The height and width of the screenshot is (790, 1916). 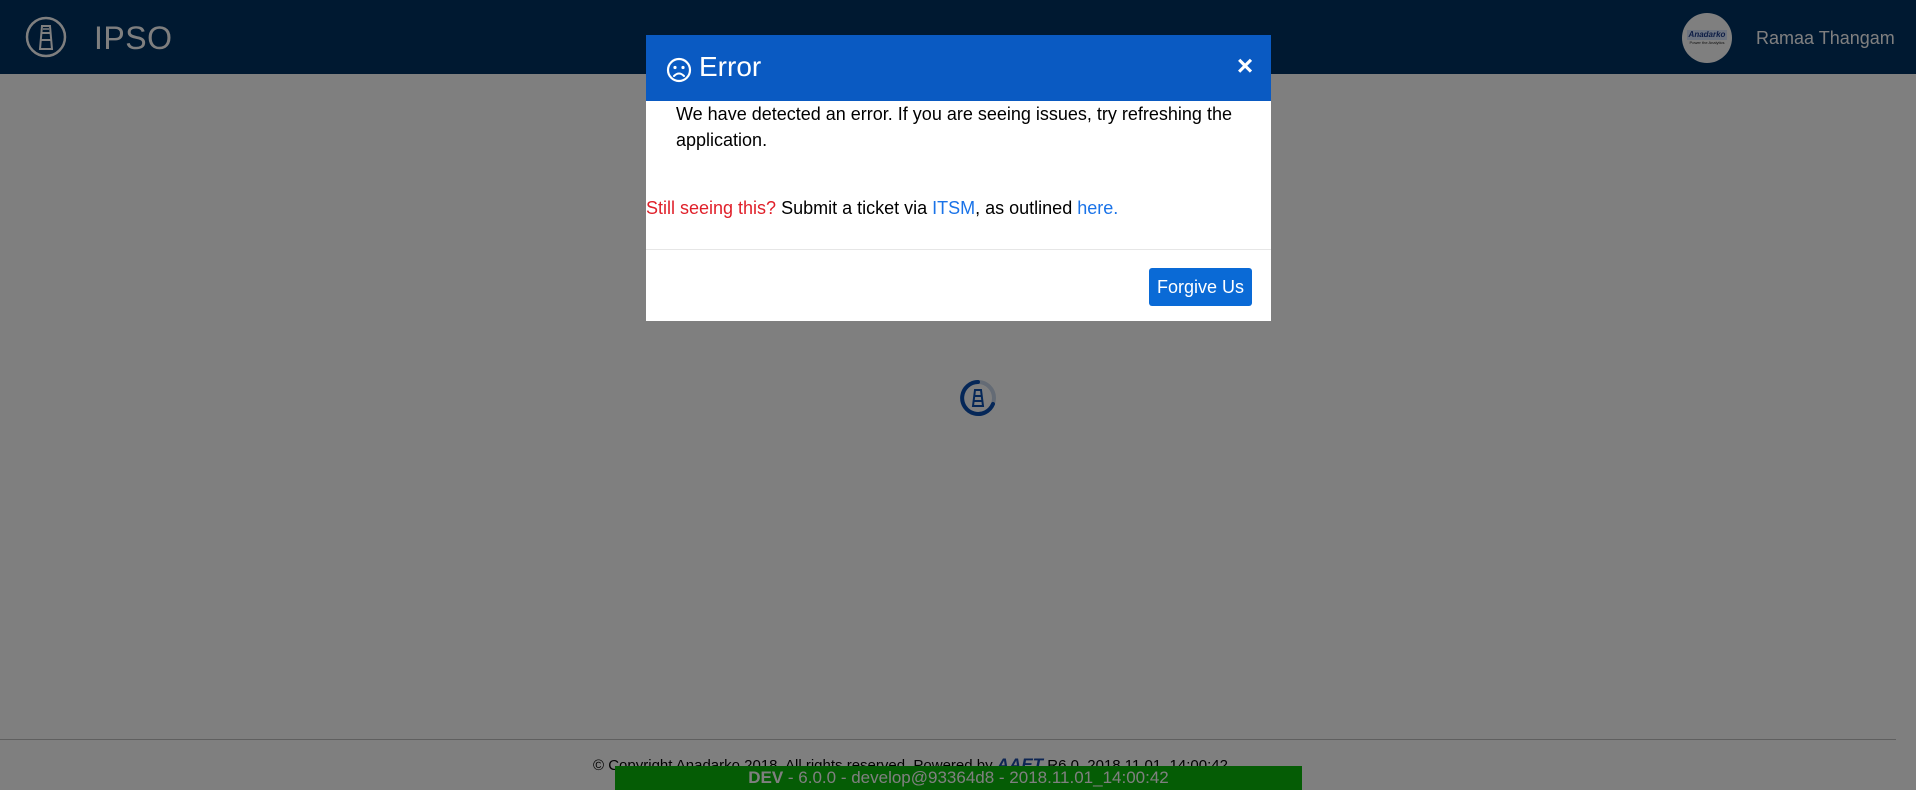 What do you see at coordinates (958, 68) in the screenshot?
I see `modal-header: Error ×` at bounding box center [958, 68].